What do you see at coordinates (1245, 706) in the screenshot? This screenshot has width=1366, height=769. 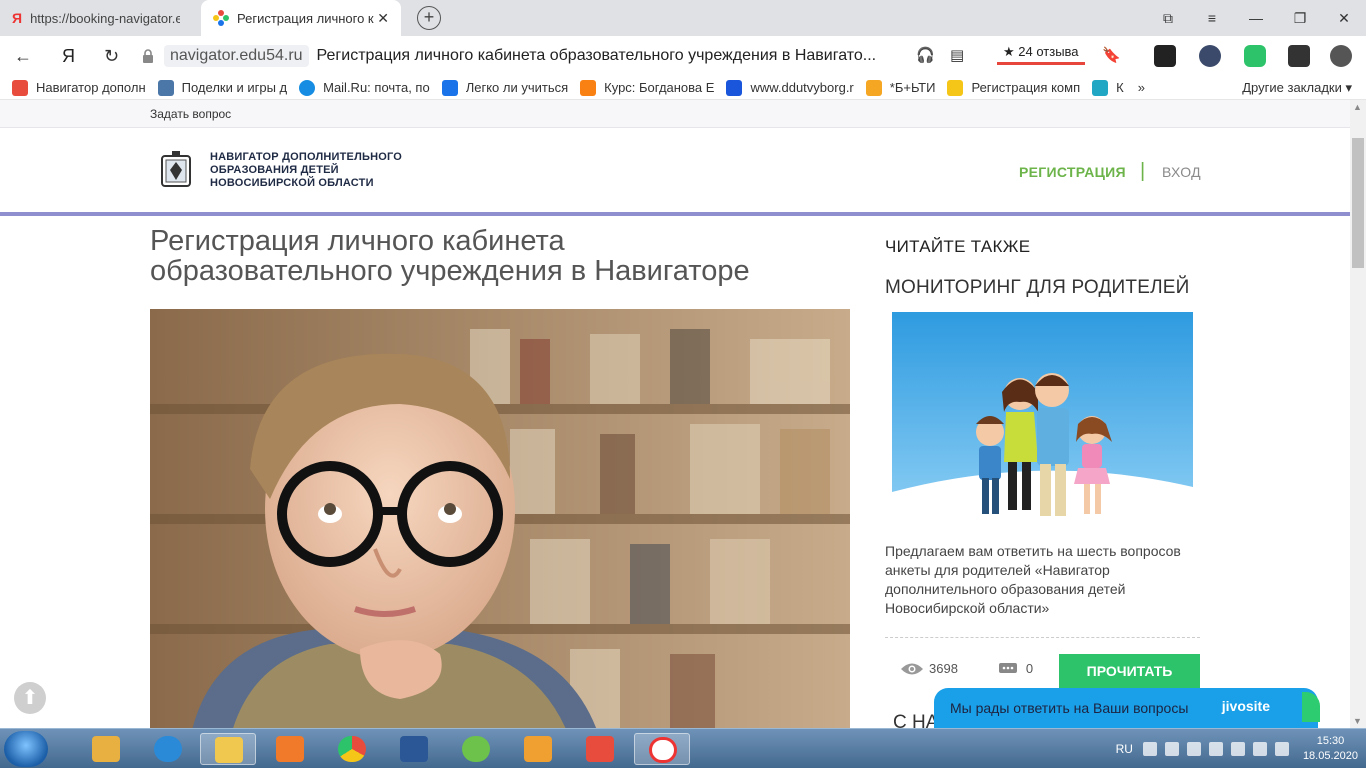 I see `jivosite-logo: jivosite` at bounding box center [1245, 706].